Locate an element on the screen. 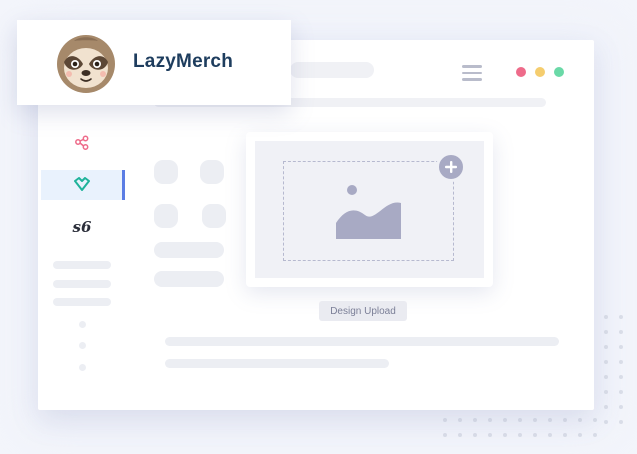 This screenshot has width=637, height=454. minimize-dot is located at coordinates (540, 72).